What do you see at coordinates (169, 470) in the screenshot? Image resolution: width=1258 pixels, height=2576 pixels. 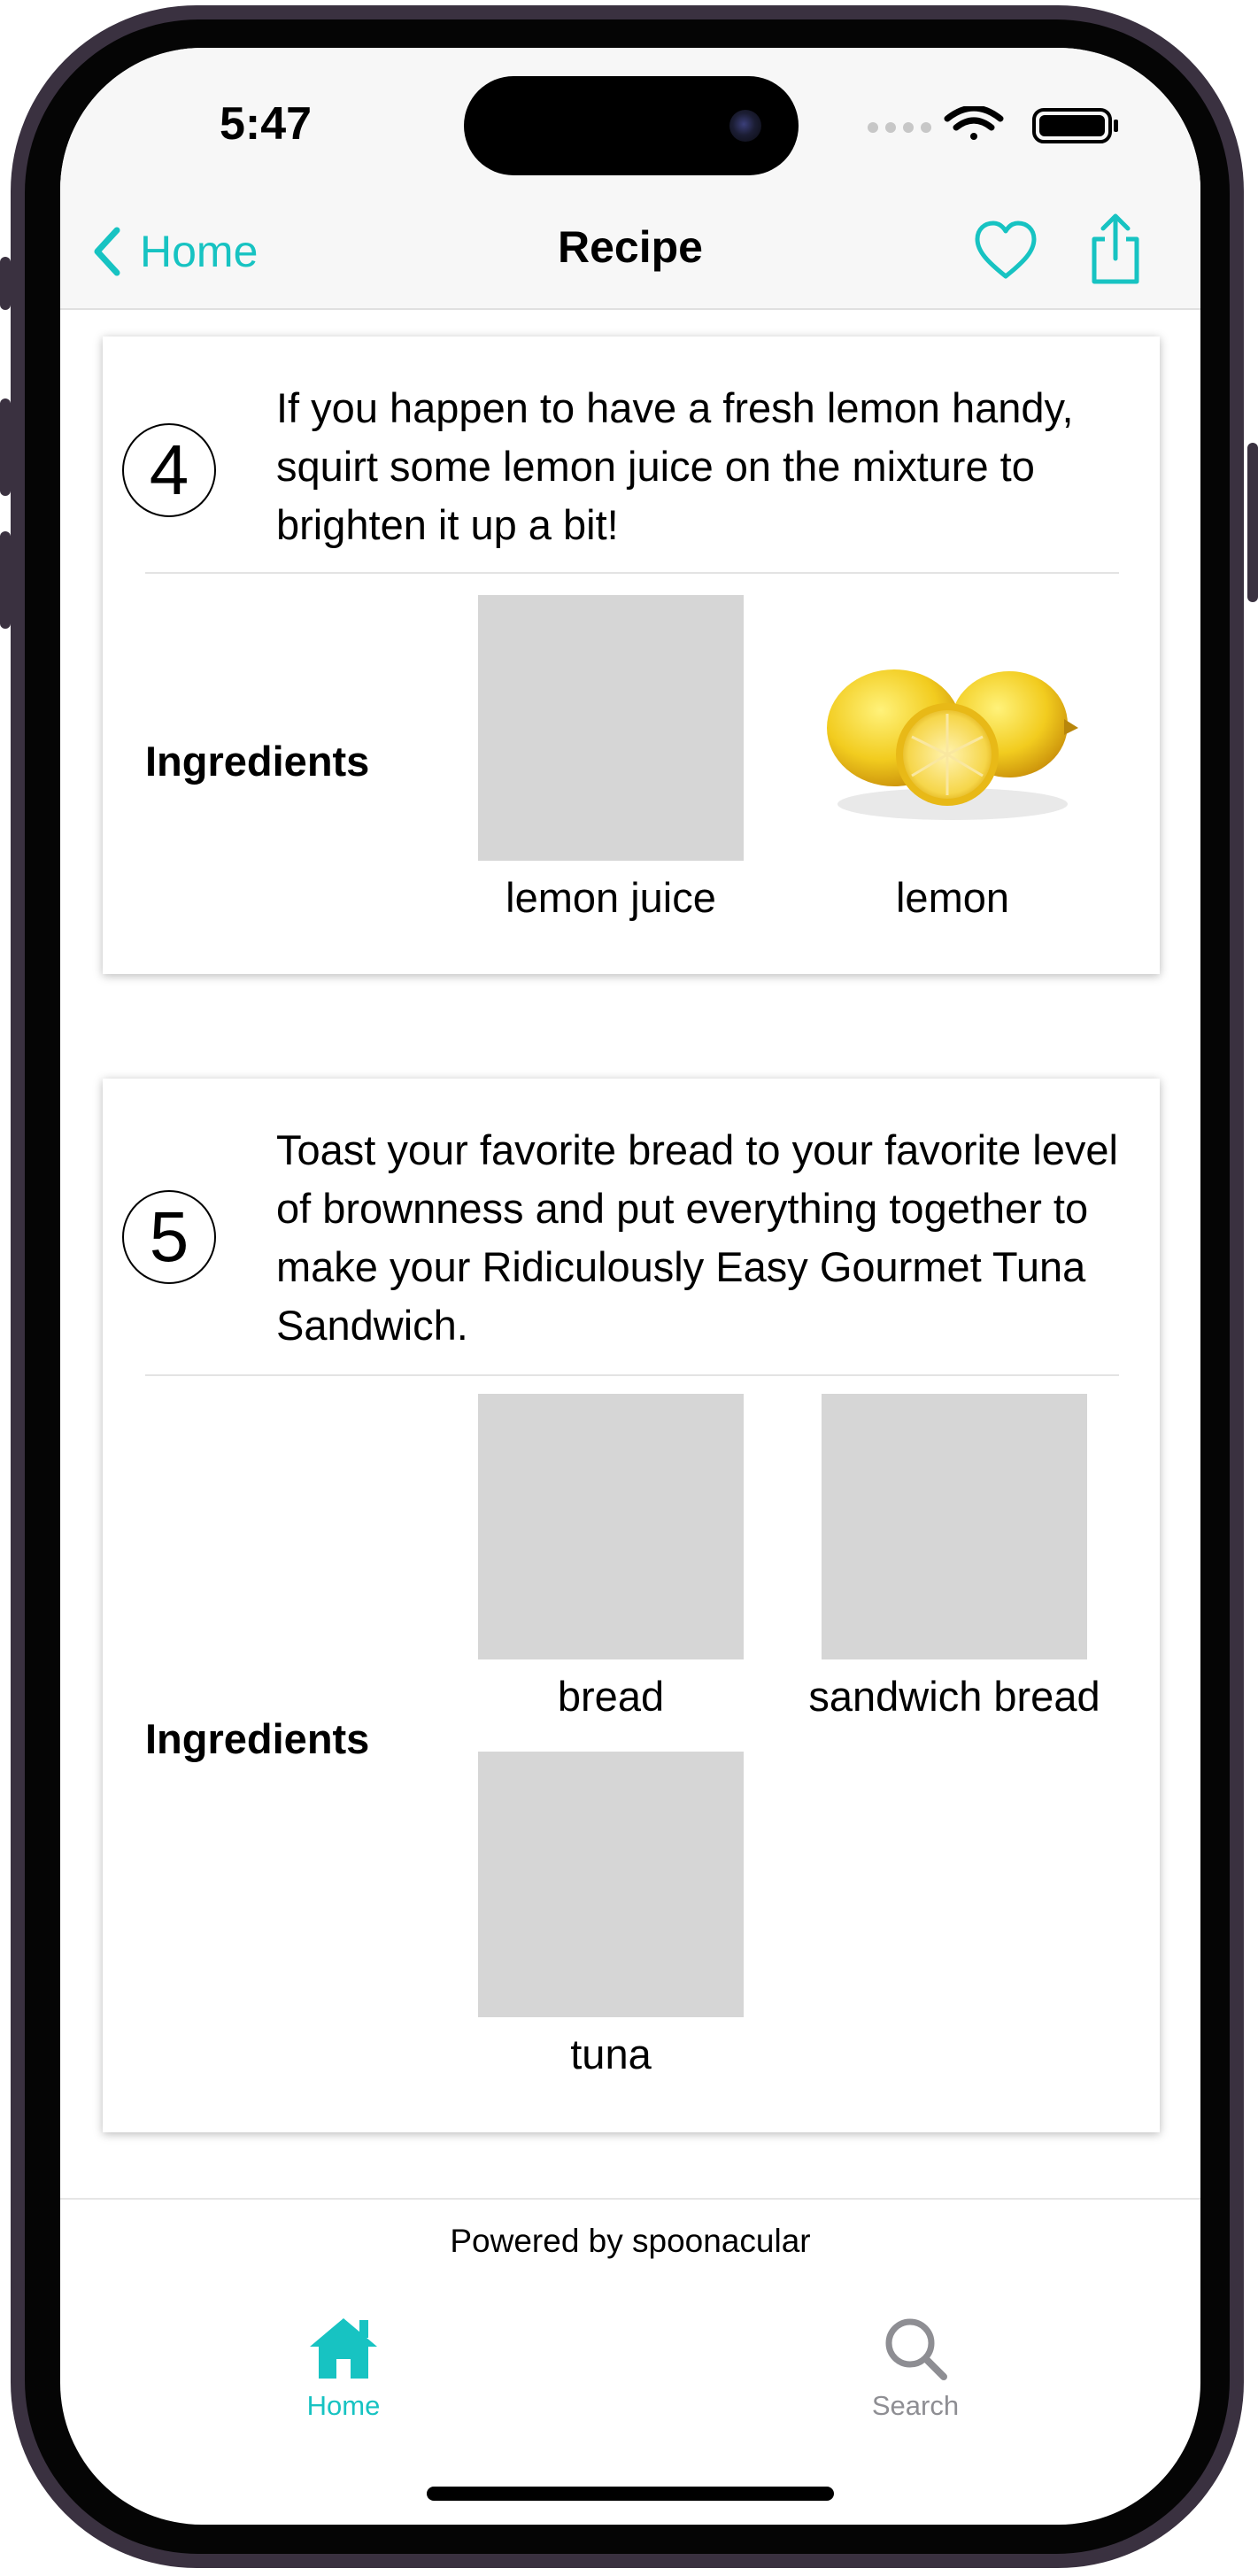 I see `step-number: 4` at bounding box center [169, 470].